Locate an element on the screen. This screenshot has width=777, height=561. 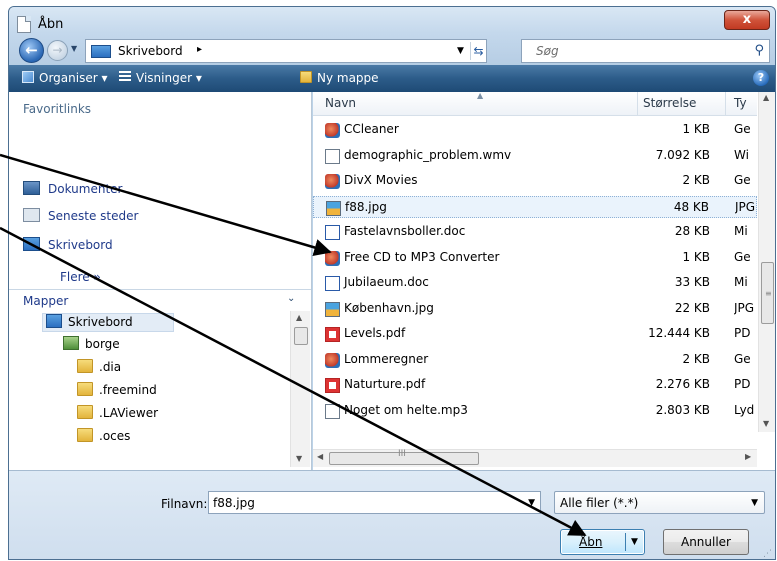
file-row: Fastelavnsboller.doc 28 KB Mi is located at coordinates (535, 232).